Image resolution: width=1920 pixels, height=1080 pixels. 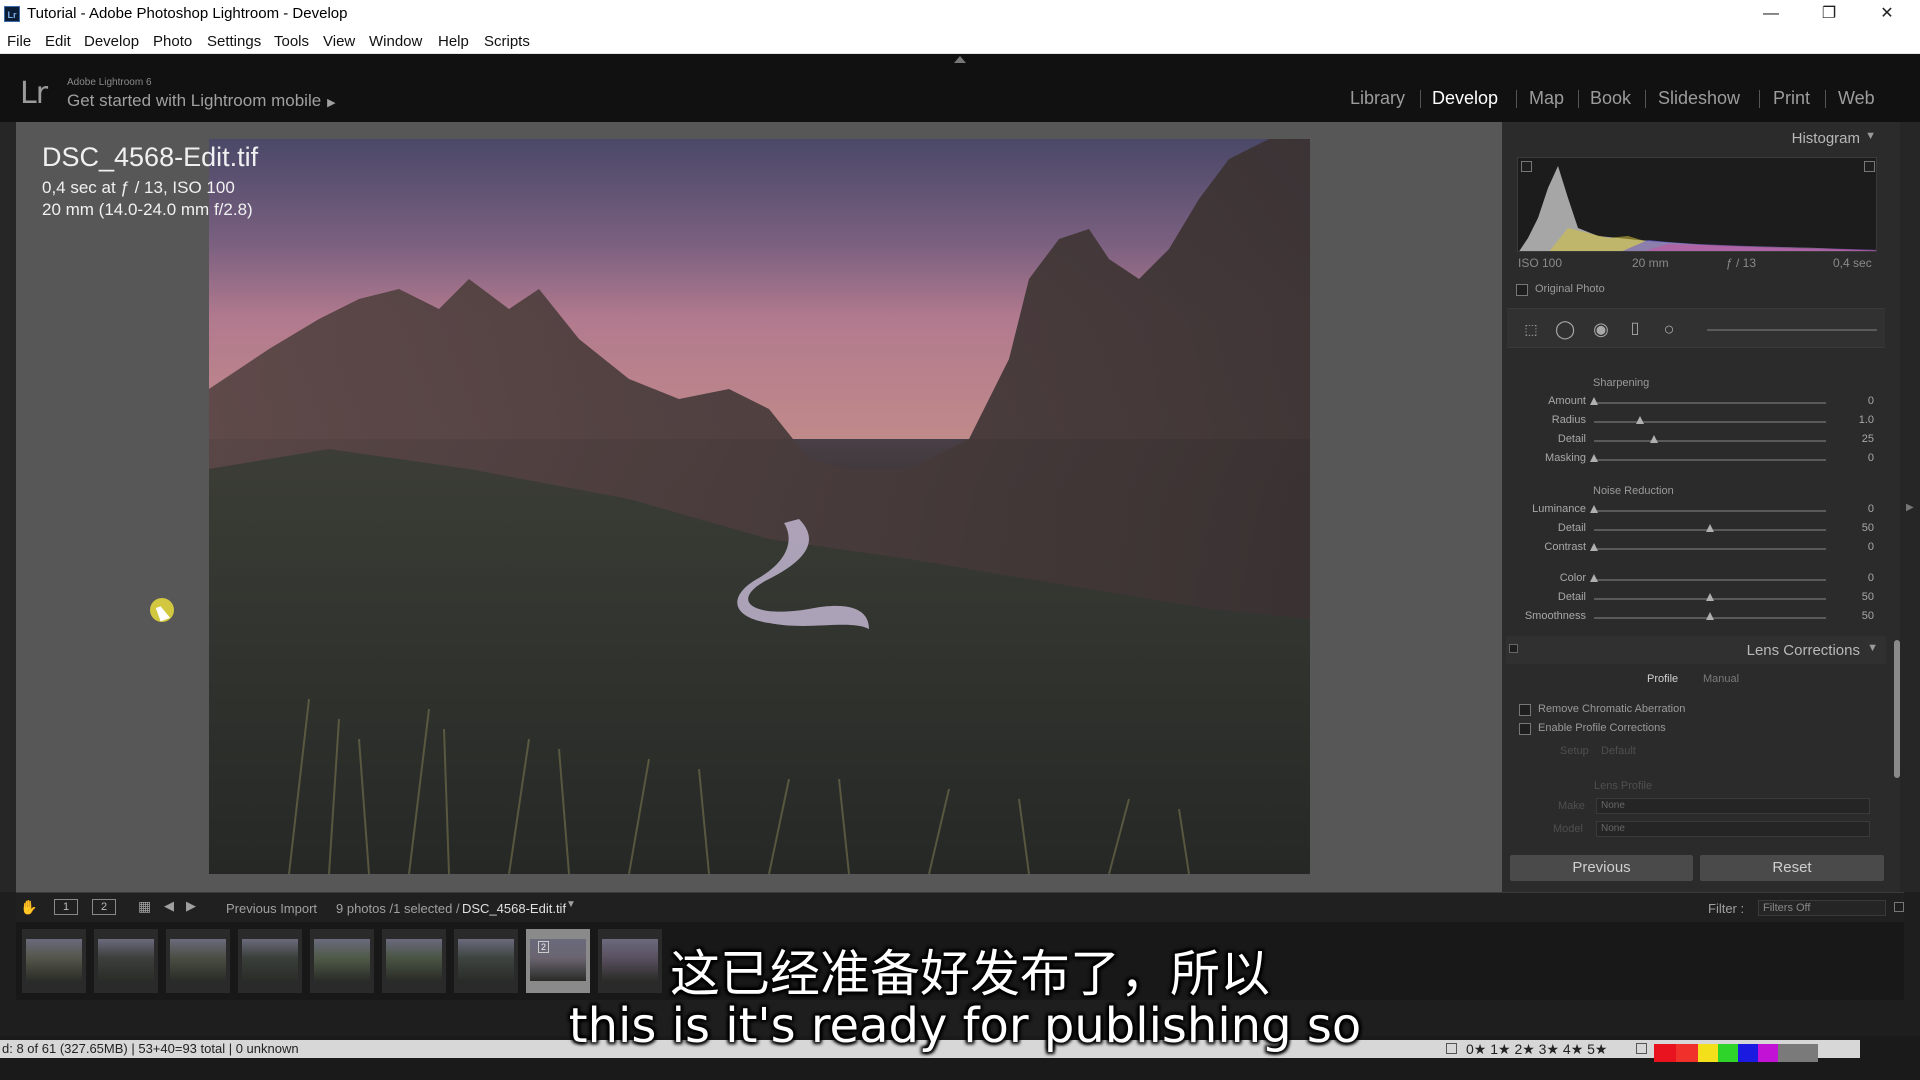 I want to click on histogram-aperture: ƒ / 13, so click(x=1741, y=263).